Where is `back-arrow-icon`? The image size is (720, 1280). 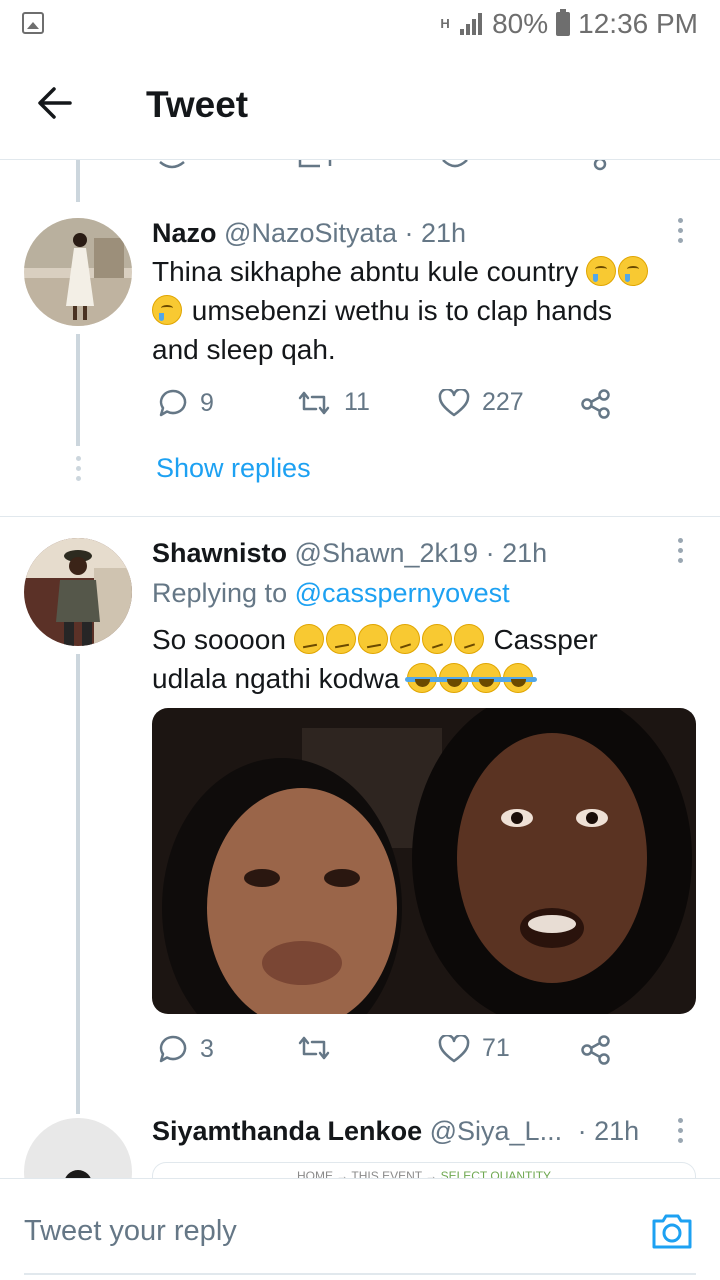
back-arrow-icon is located at coordinates (55, 103).